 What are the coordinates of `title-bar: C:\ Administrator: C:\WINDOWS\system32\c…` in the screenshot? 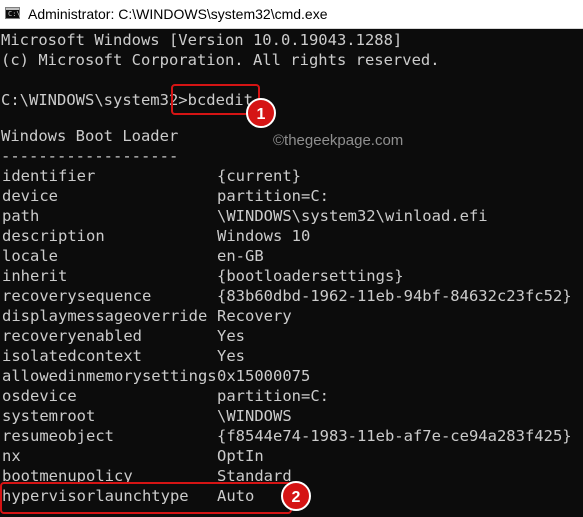 It's located at (291, 14).